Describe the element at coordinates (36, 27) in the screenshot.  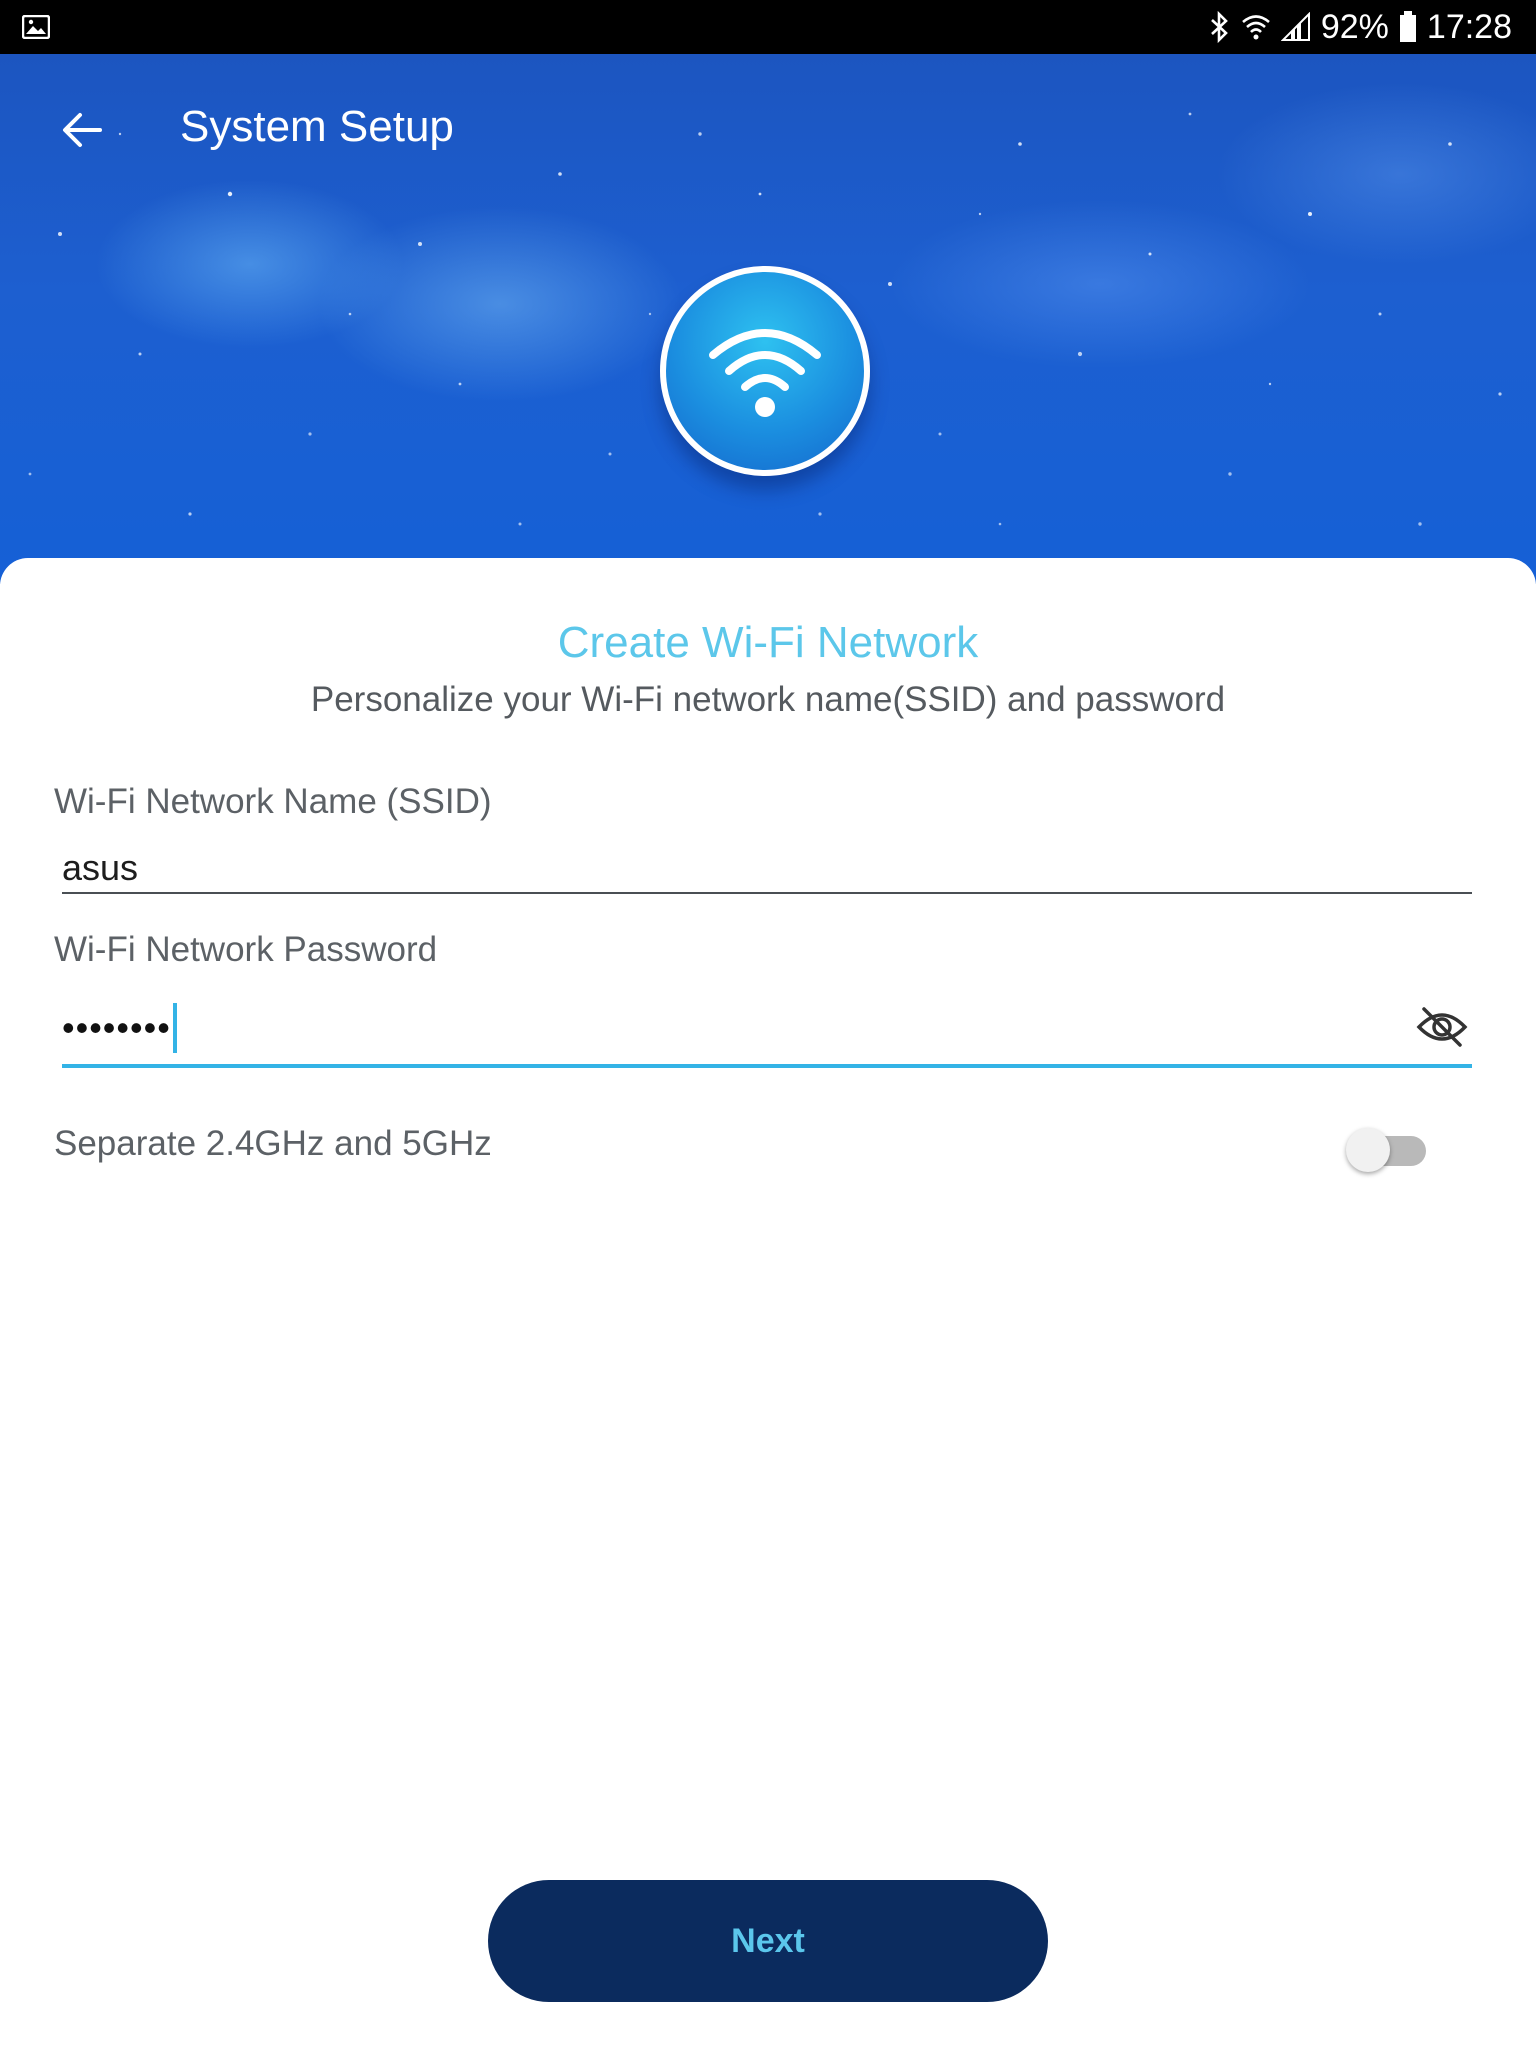
I see `gallery-icon` at that location.